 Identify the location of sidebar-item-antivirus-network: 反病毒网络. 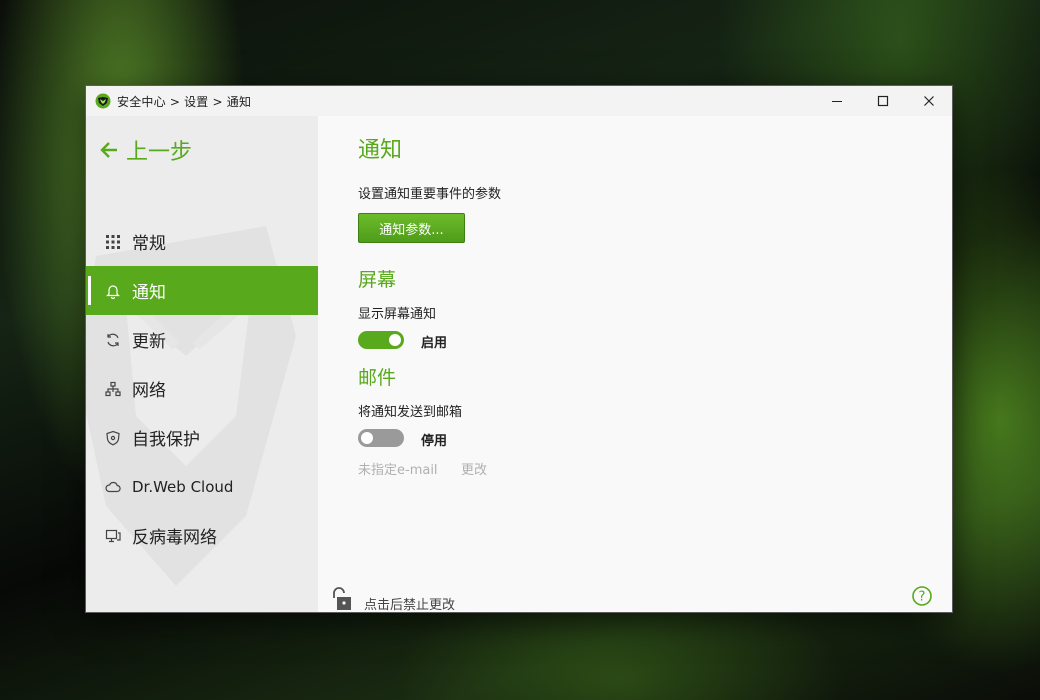
(202, 535).